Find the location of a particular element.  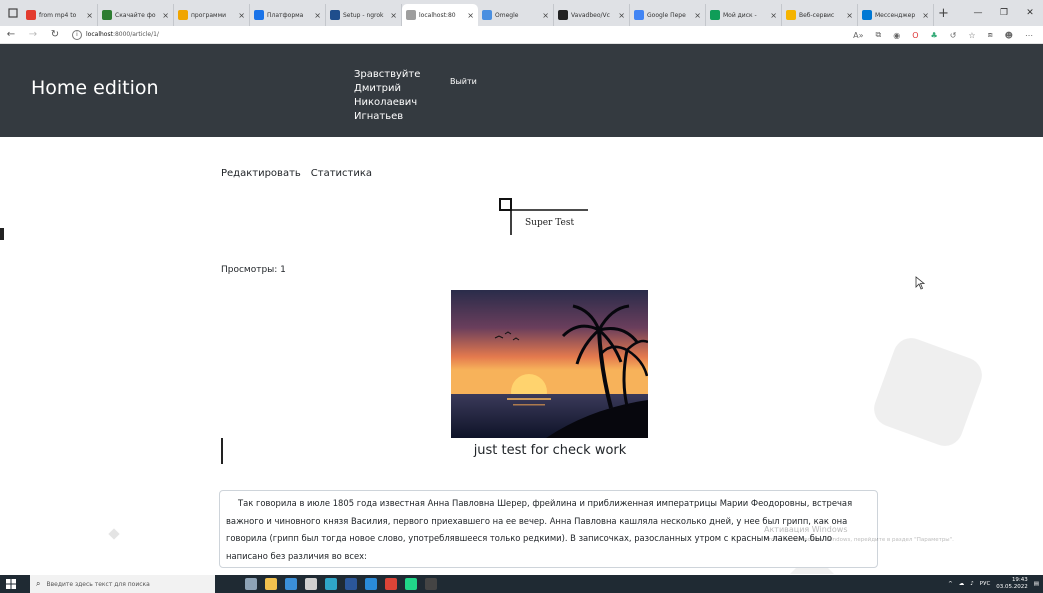

profile-avatar-icon: ☻ is located at coordinates (1009, 35).